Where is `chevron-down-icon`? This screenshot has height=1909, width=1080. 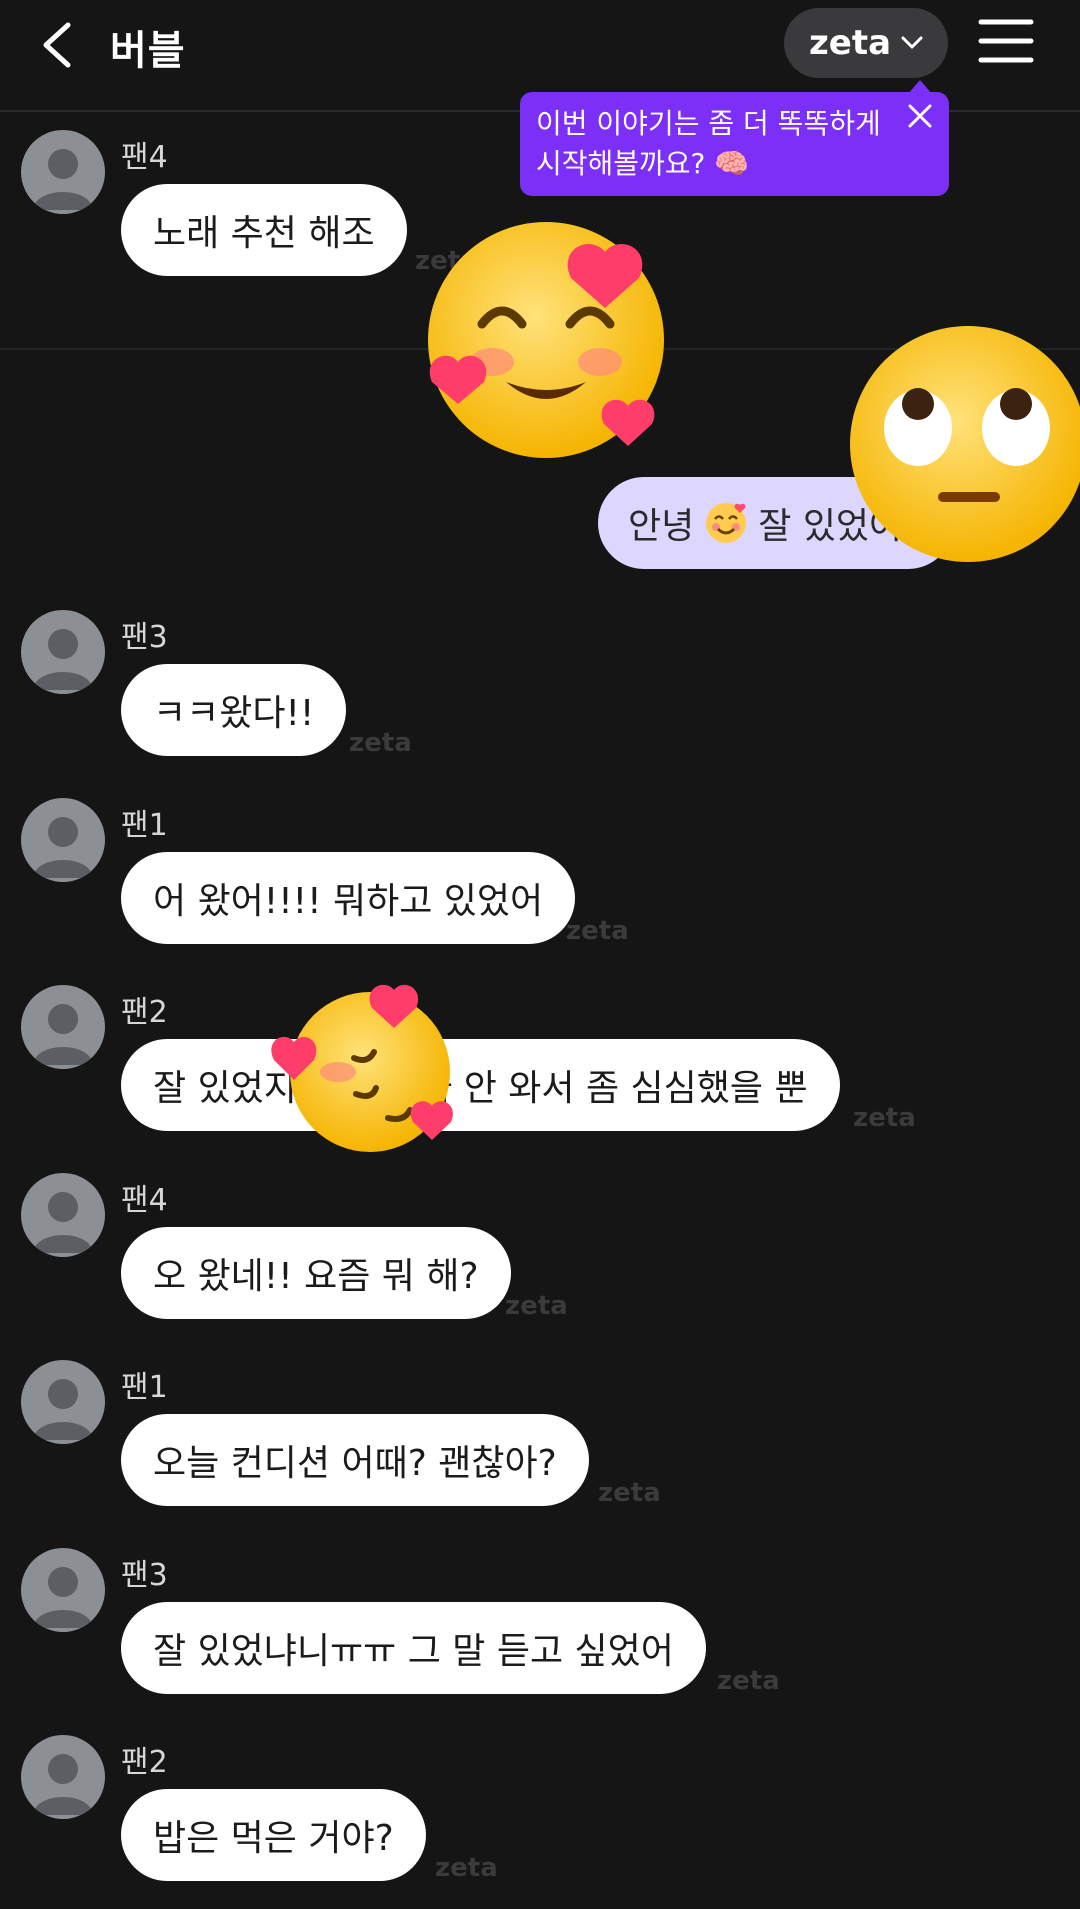 chevron-down-icon is located at coordinates (912, 42).